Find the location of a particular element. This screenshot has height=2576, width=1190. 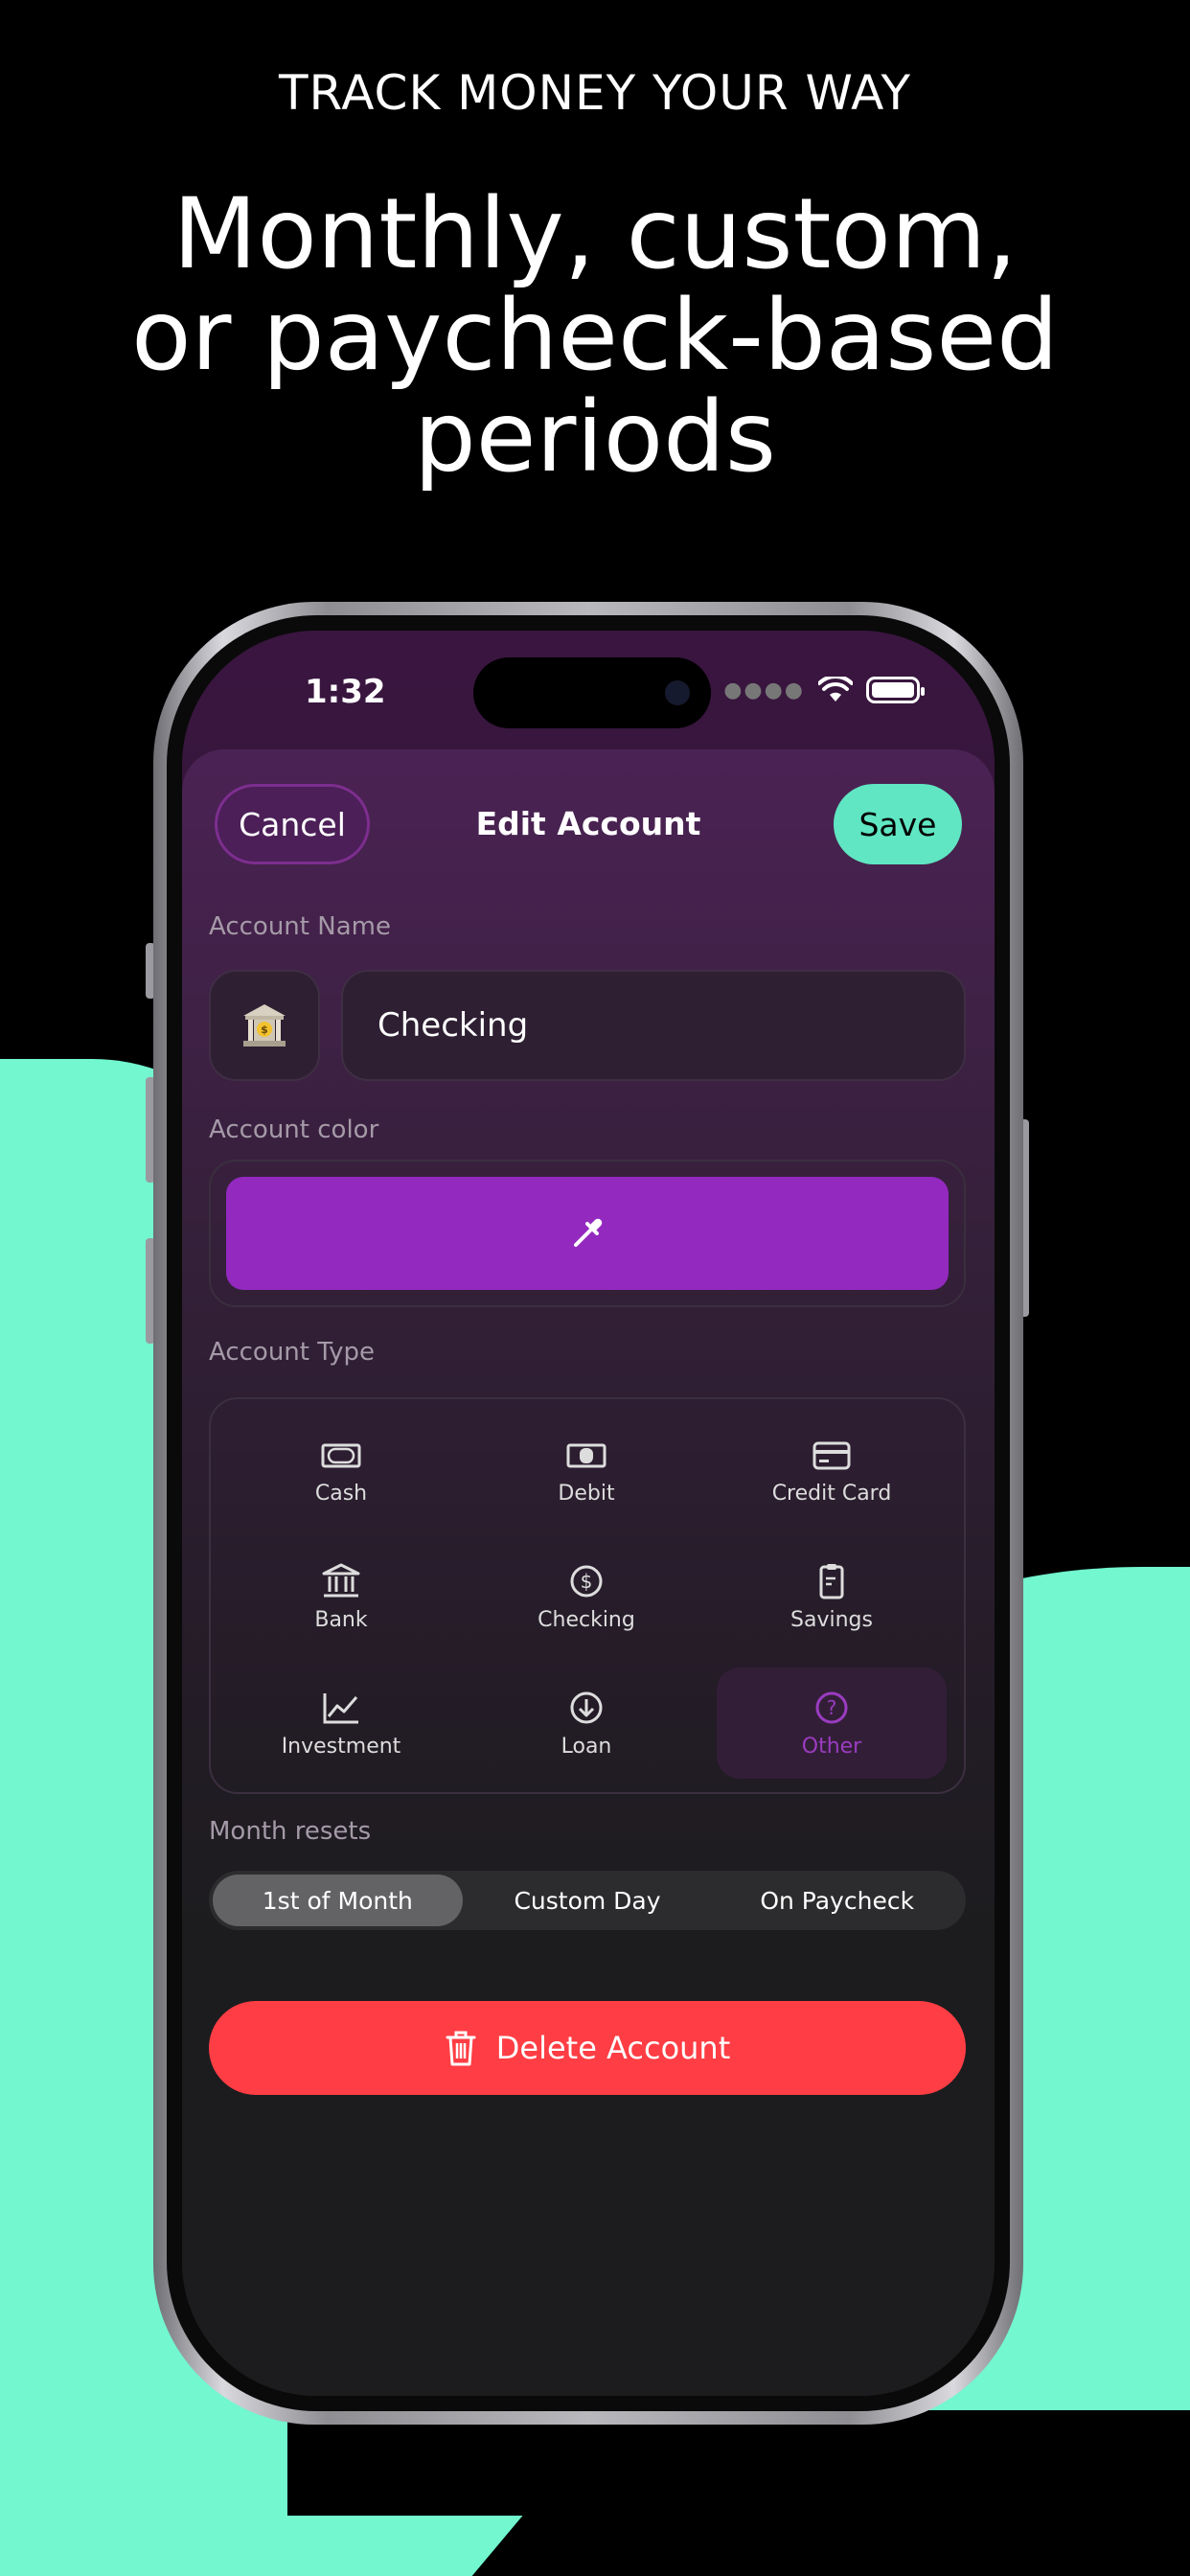

type-option-credit-card: Credit Card is located at coordinates (832, 1470).